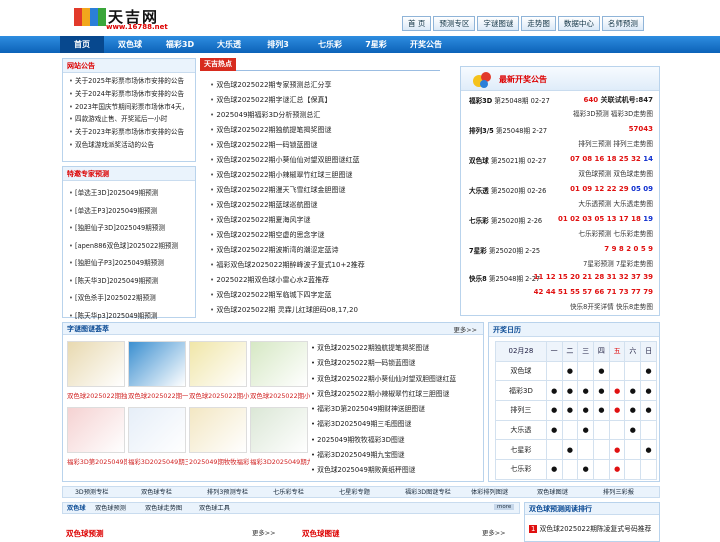  What do you see at coordinates (498, 23) in the screenshot?
I see `top-link: 字谜图谜` at bounding box center [498, 23].